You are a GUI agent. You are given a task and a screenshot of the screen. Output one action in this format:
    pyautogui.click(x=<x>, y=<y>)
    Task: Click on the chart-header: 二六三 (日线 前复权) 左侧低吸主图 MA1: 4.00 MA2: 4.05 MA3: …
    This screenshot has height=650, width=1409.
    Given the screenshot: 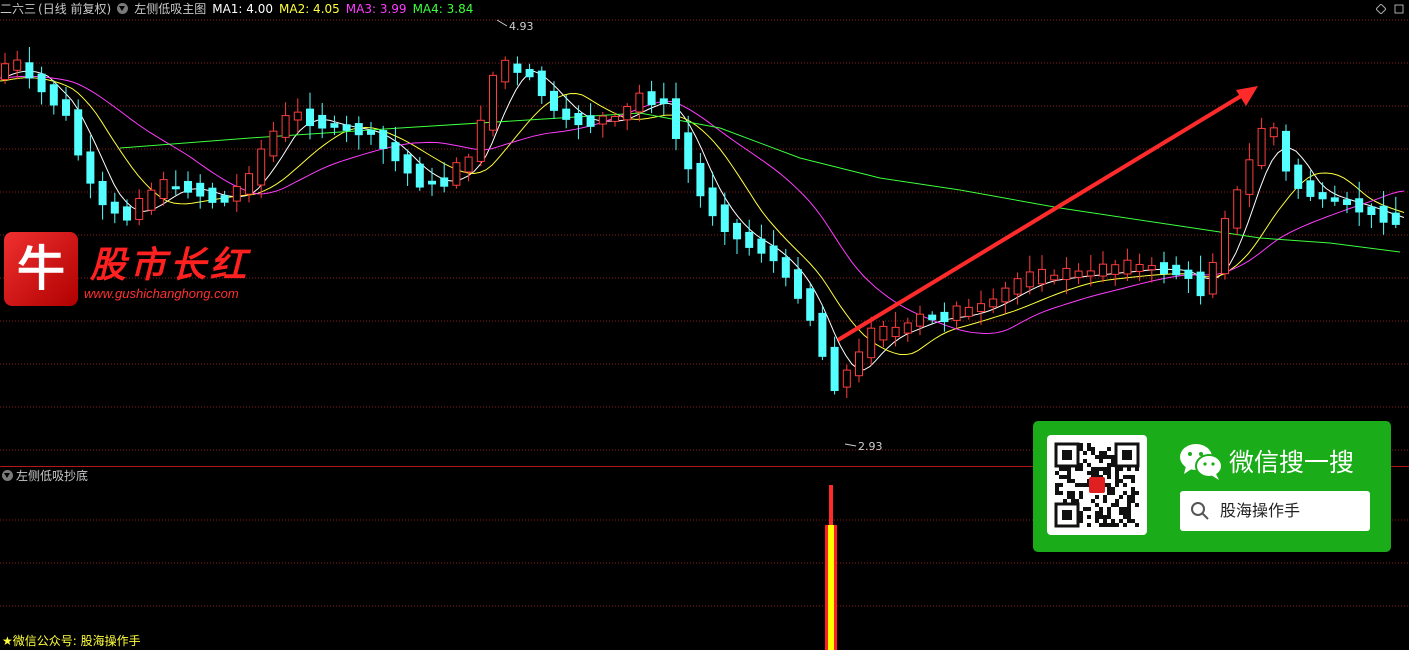 What is the action you would take?
    pyautogui.click(x=704, y=9)
    